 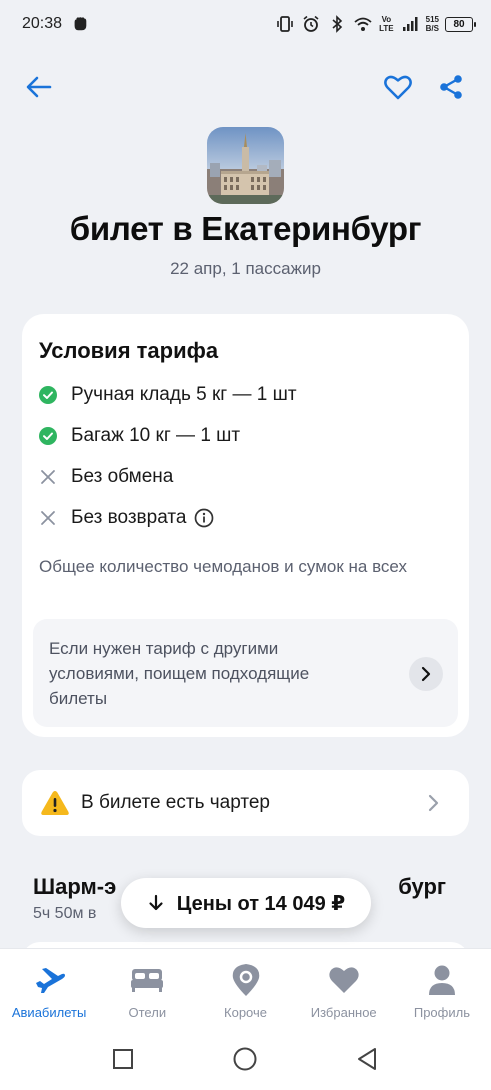 I want to click on wifi-icon, so click(x=363, y=24).